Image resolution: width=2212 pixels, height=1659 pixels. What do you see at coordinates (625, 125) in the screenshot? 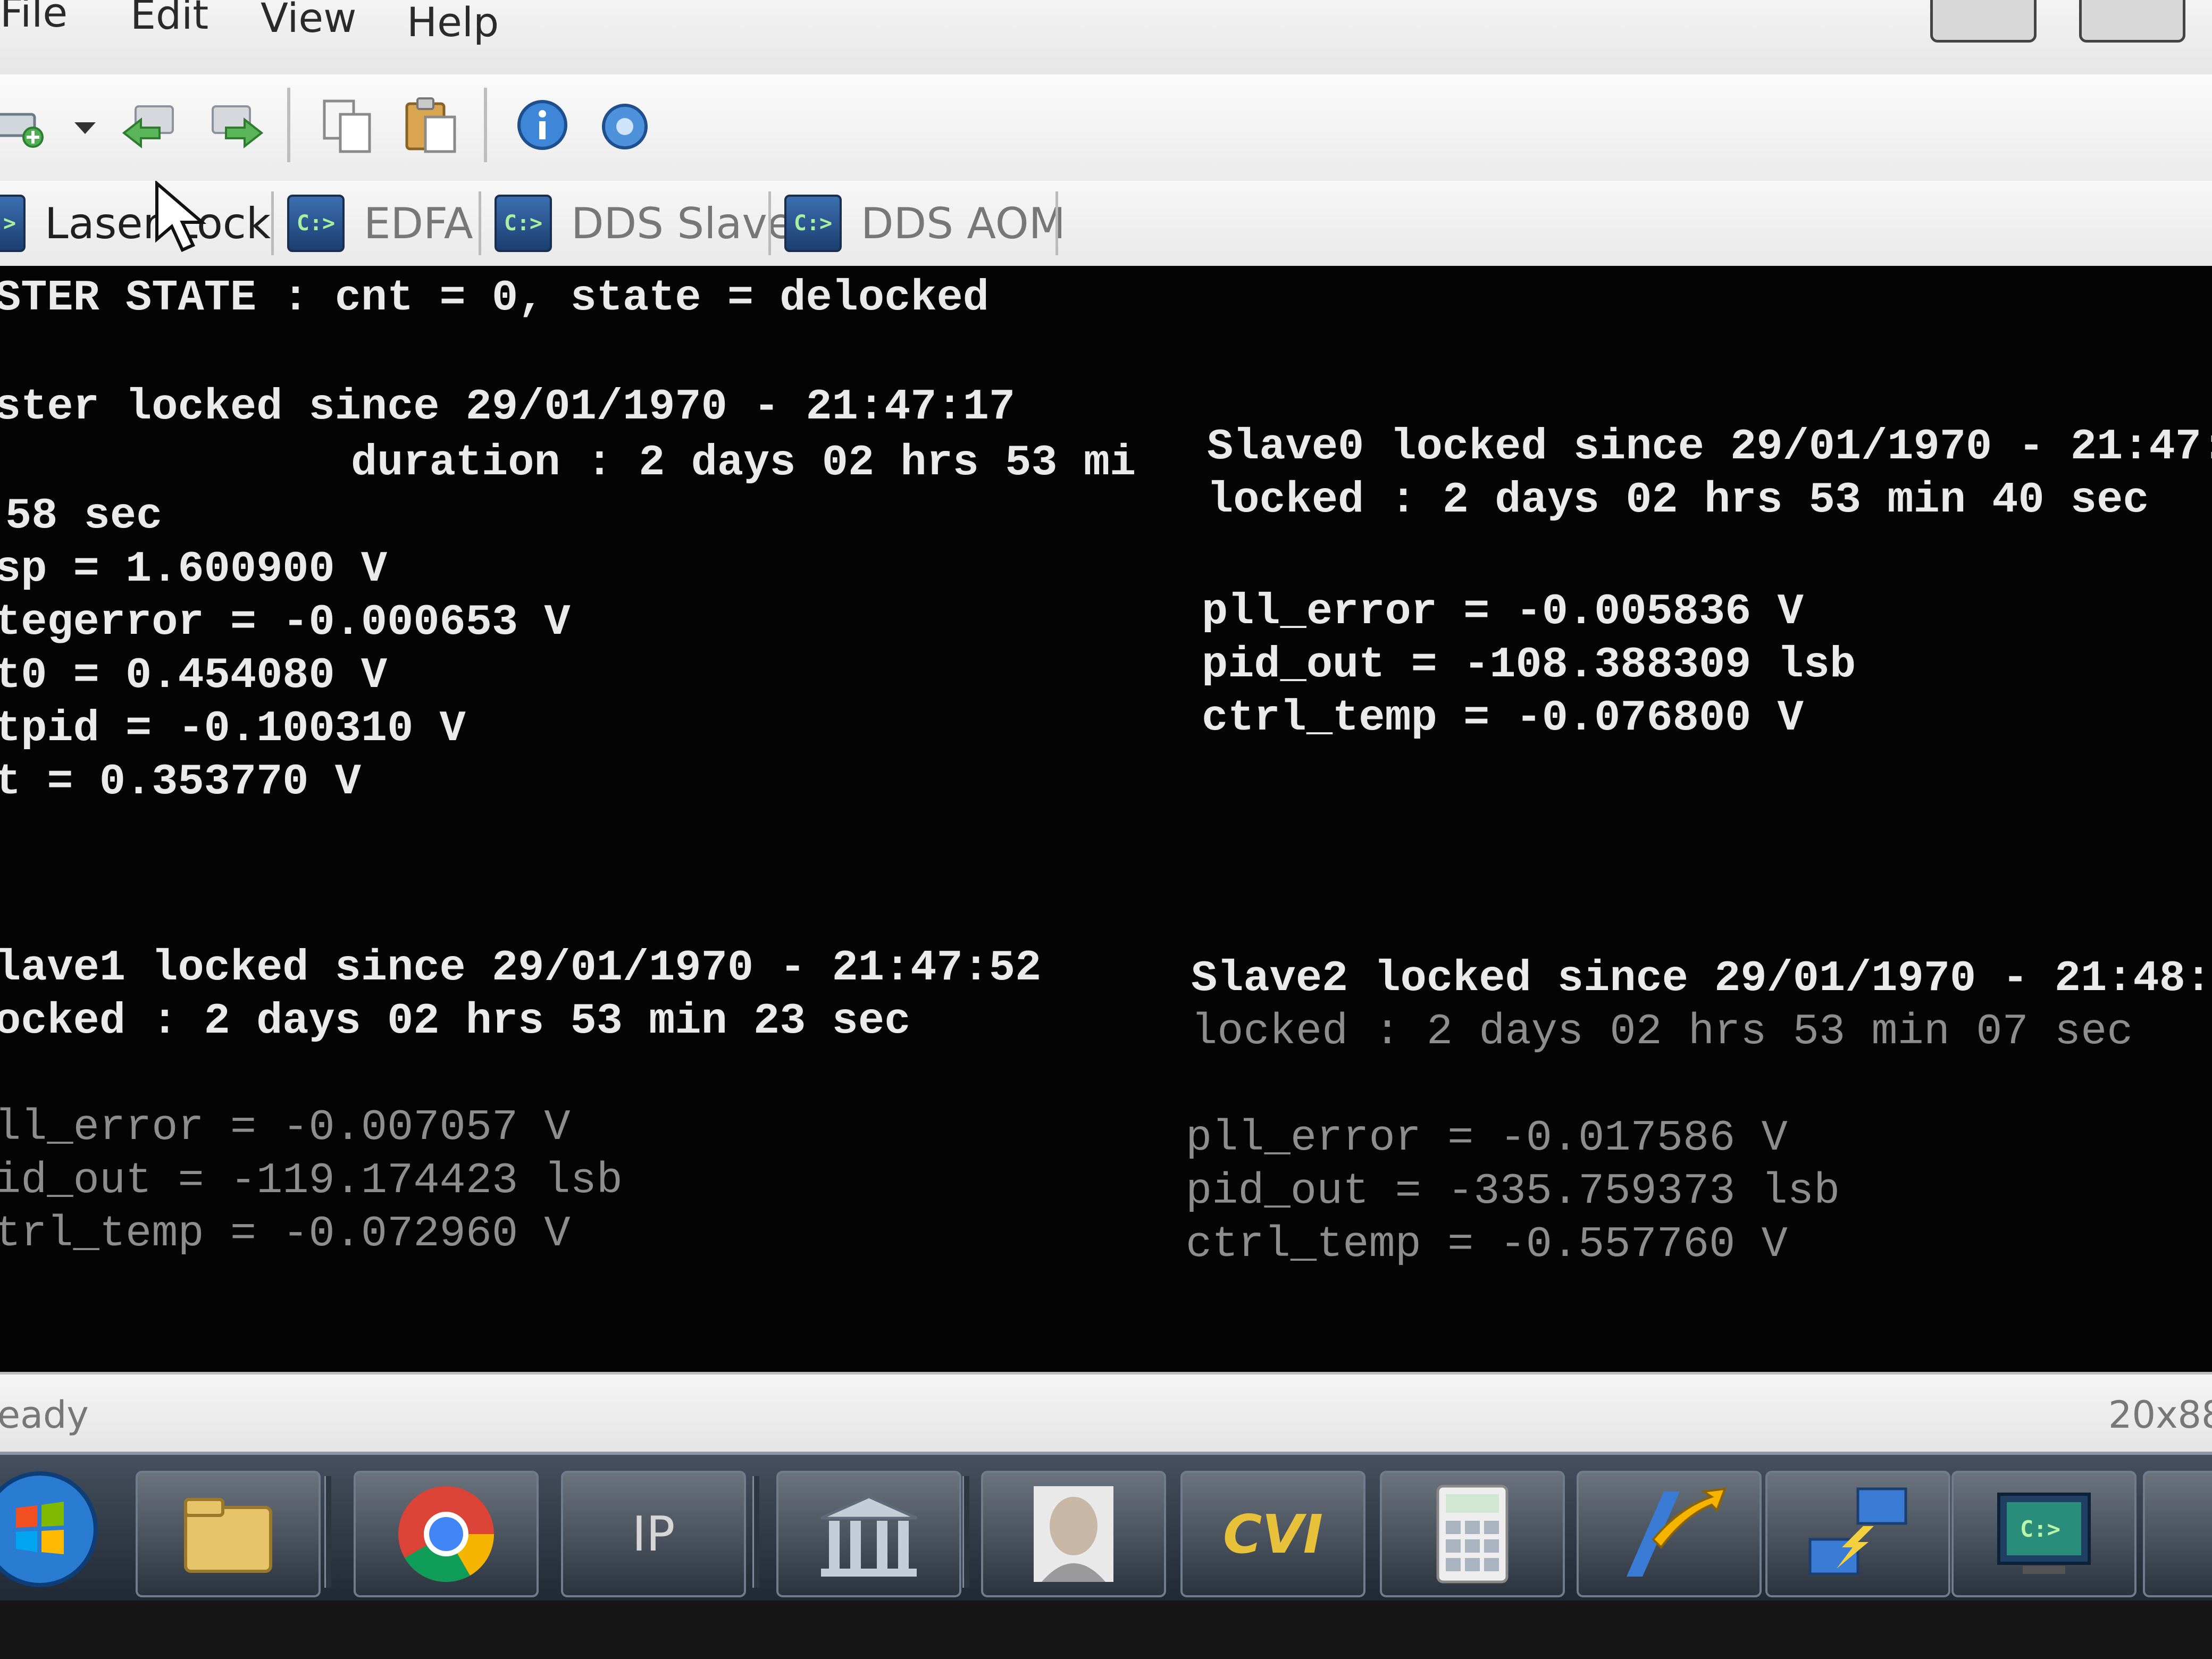
I see `help-globe-icon` at bounding box center [625, 125].